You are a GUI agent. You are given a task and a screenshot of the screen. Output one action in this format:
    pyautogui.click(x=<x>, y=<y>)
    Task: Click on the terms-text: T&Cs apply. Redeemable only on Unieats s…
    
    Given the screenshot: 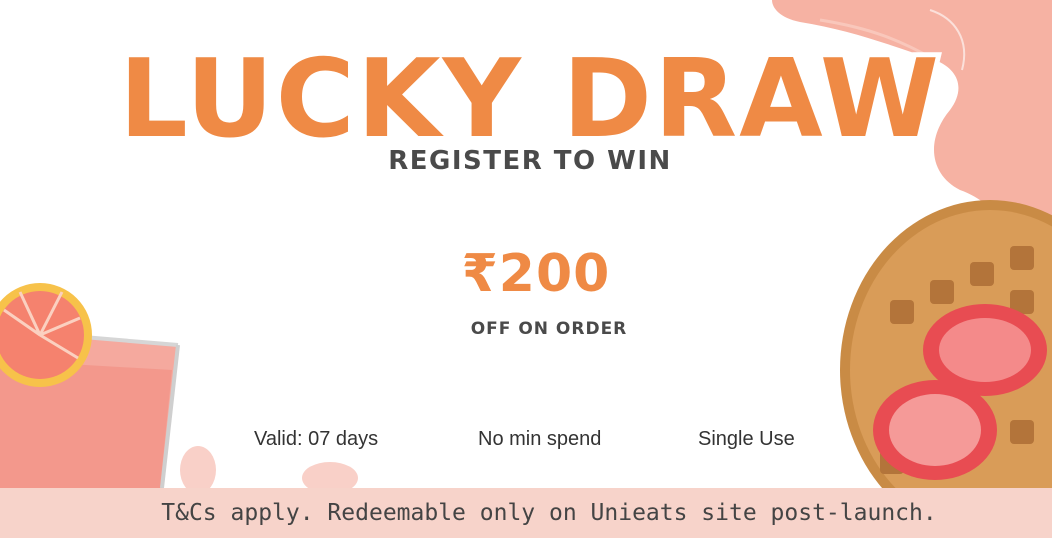 What is the action you would take?
    pyautogui.click(x=549, y=513)
    